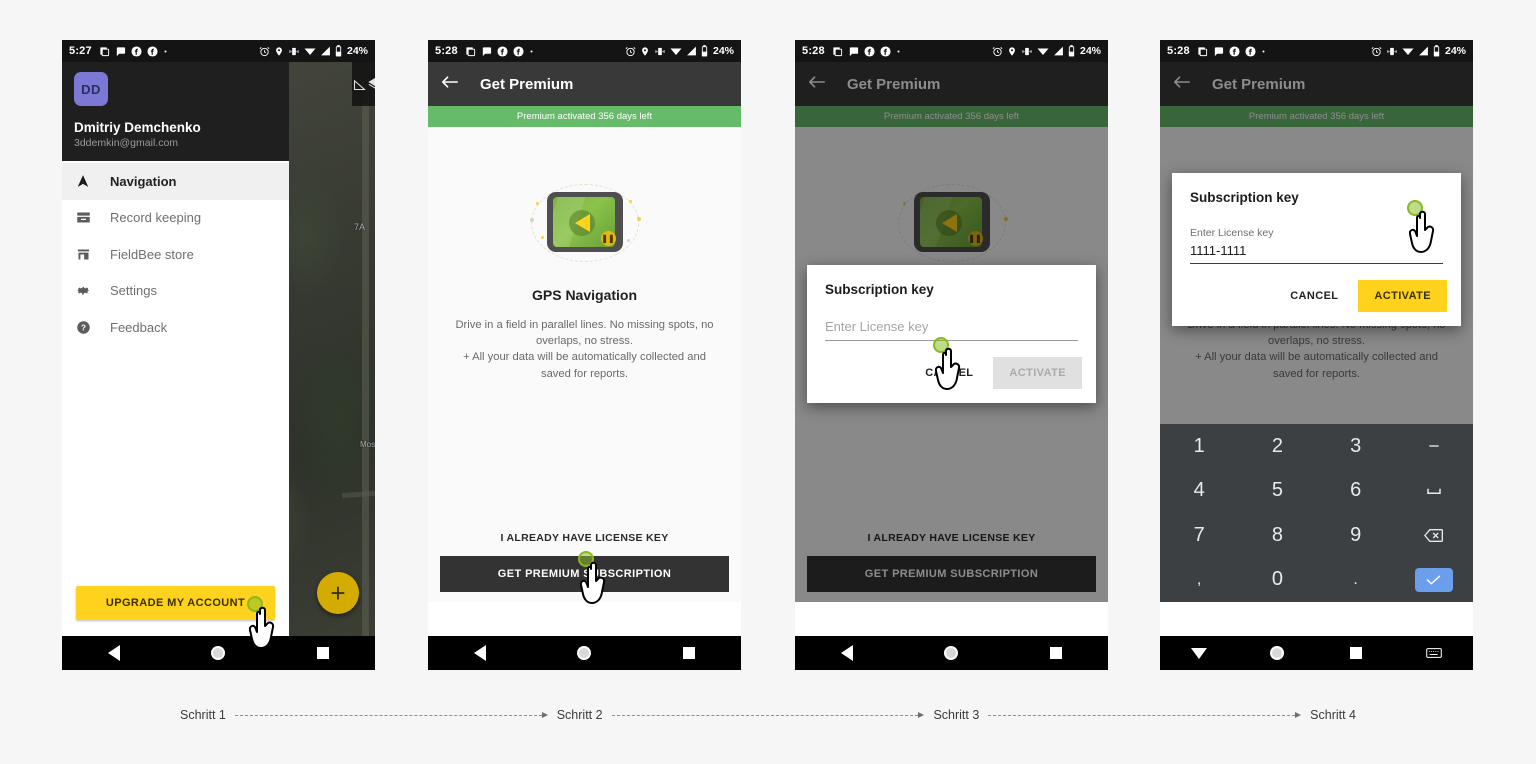 The image size is (1536, 764). What do you see at coordinates (1244, 197) in the screenshot?
I see `dialog-title: Subscription key` at bounding box center [1244, 197].